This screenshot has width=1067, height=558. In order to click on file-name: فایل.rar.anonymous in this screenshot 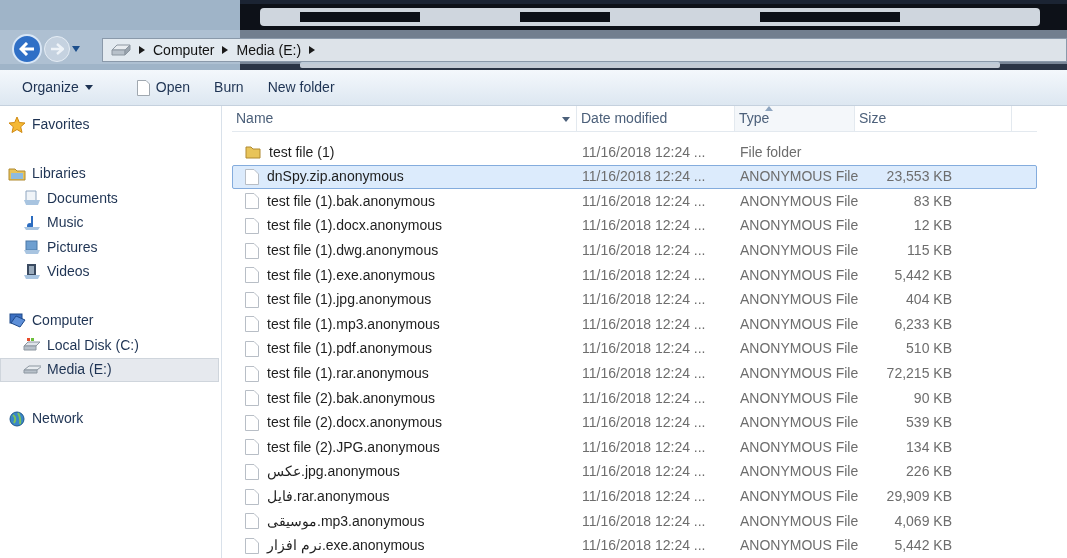, I will do `click(328, 496)`.